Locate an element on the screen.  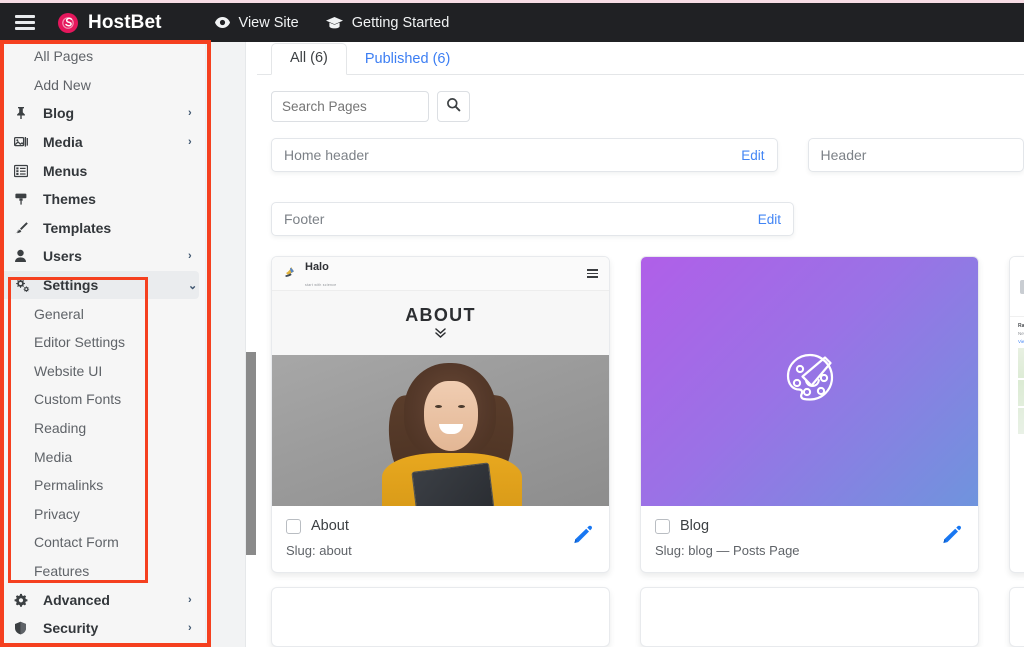
tab-published-label: Published (6) is located at coordinates (407, 59).